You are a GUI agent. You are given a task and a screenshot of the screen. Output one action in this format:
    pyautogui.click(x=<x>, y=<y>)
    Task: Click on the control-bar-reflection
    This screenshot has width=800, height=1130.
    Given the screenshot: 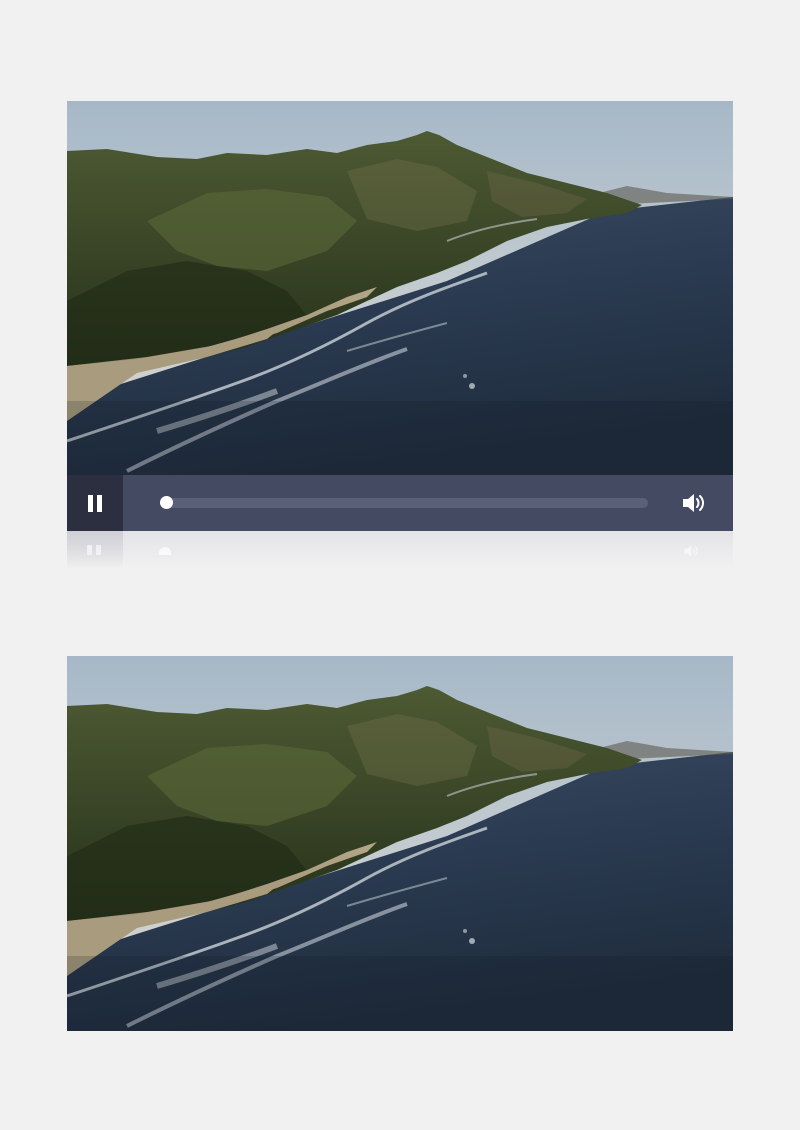 What is the action you would take?
    pyautogui.click(x=400, y=550)
    